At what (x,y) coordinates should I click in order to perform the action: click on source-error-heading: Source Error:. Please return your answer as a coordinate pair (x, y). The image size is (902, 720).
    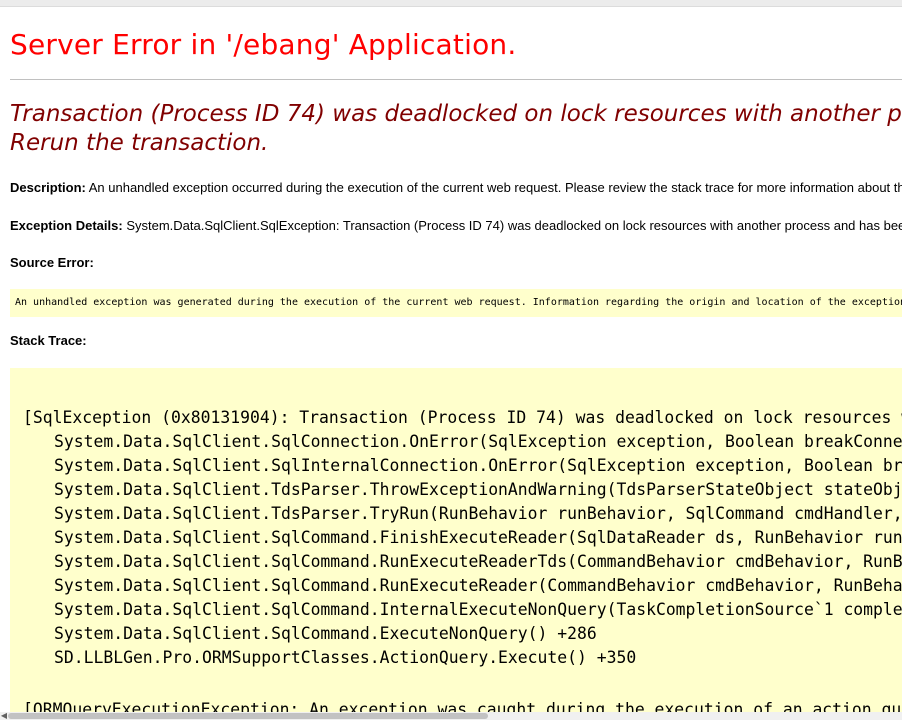
    Looking at the image, I should click on (52, 262).